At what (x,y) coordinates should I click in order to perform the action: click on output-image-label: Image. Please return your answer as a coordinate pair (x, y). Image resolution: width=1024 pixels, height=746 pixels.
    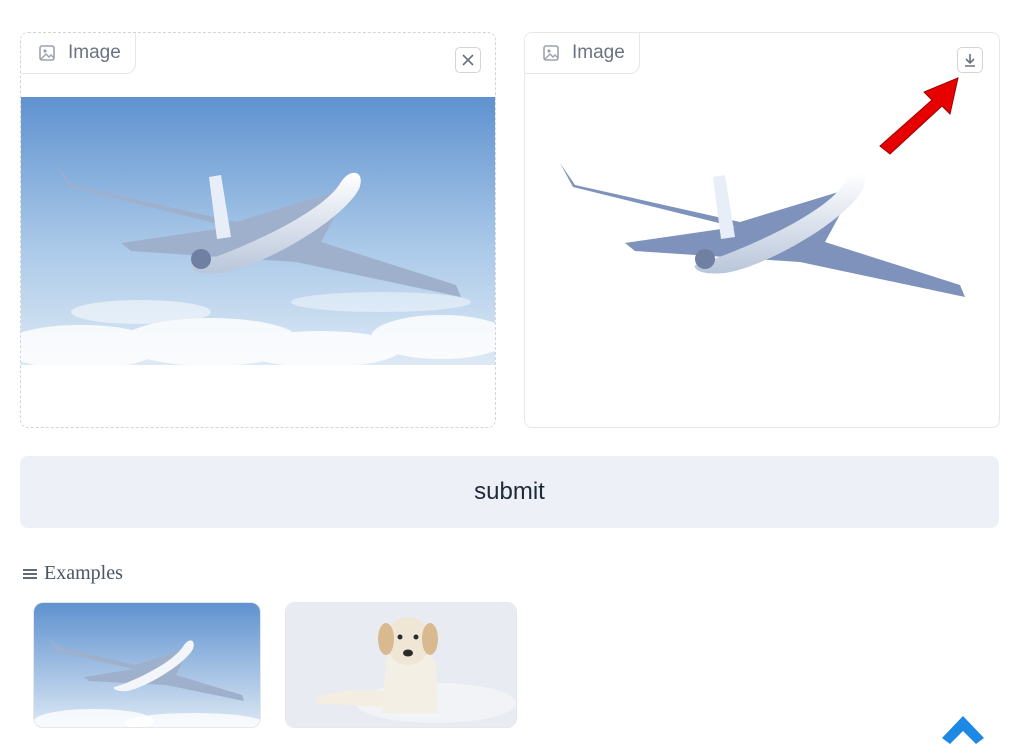
    Looking at the image, I should click on (582, 53).